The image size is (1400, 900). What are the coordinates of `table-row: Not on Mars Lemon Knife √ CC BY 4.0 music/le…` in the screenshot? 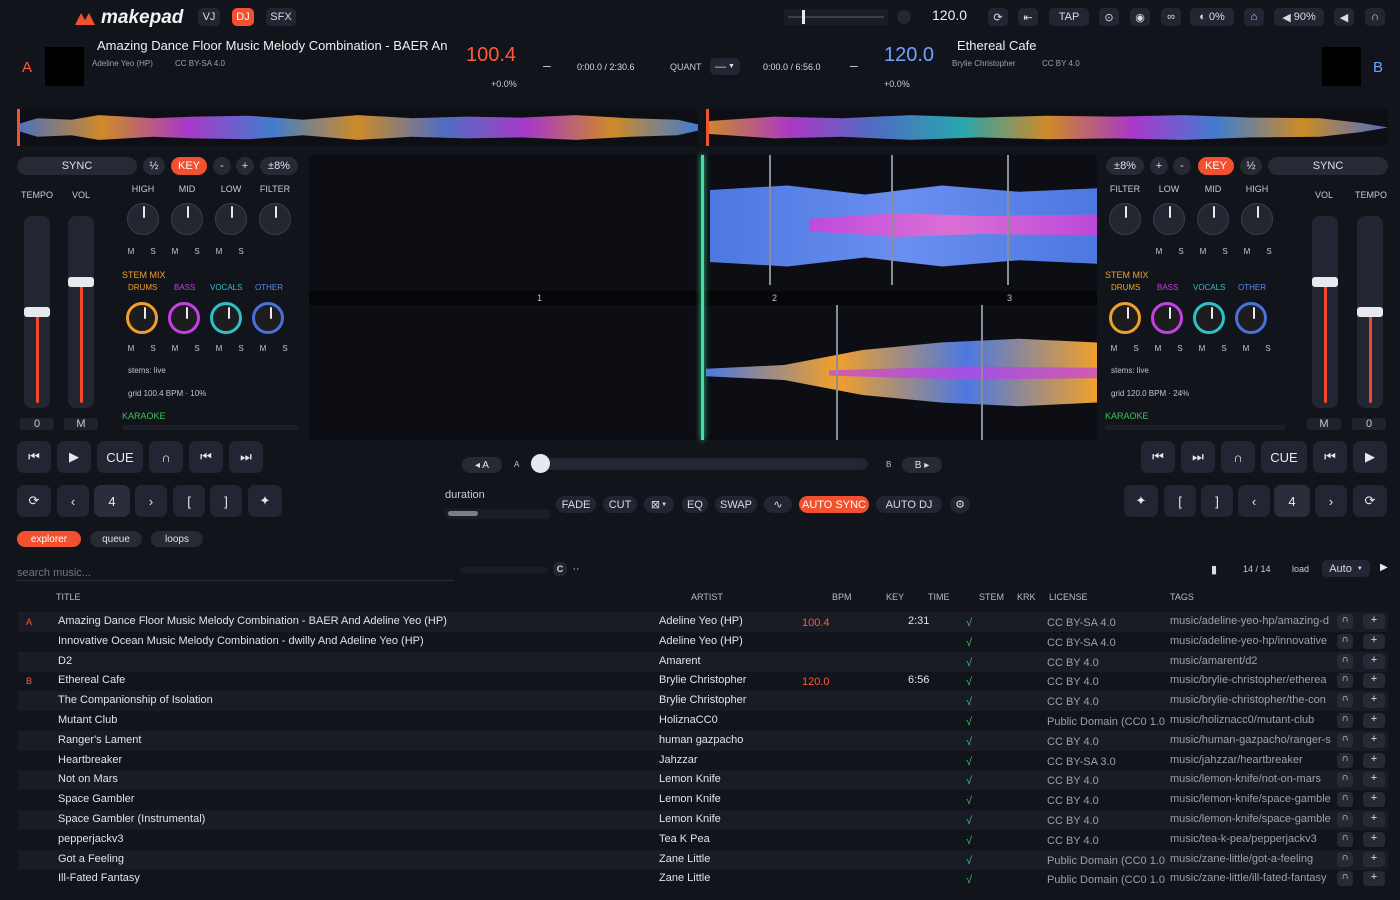 It's located at (703, 780).